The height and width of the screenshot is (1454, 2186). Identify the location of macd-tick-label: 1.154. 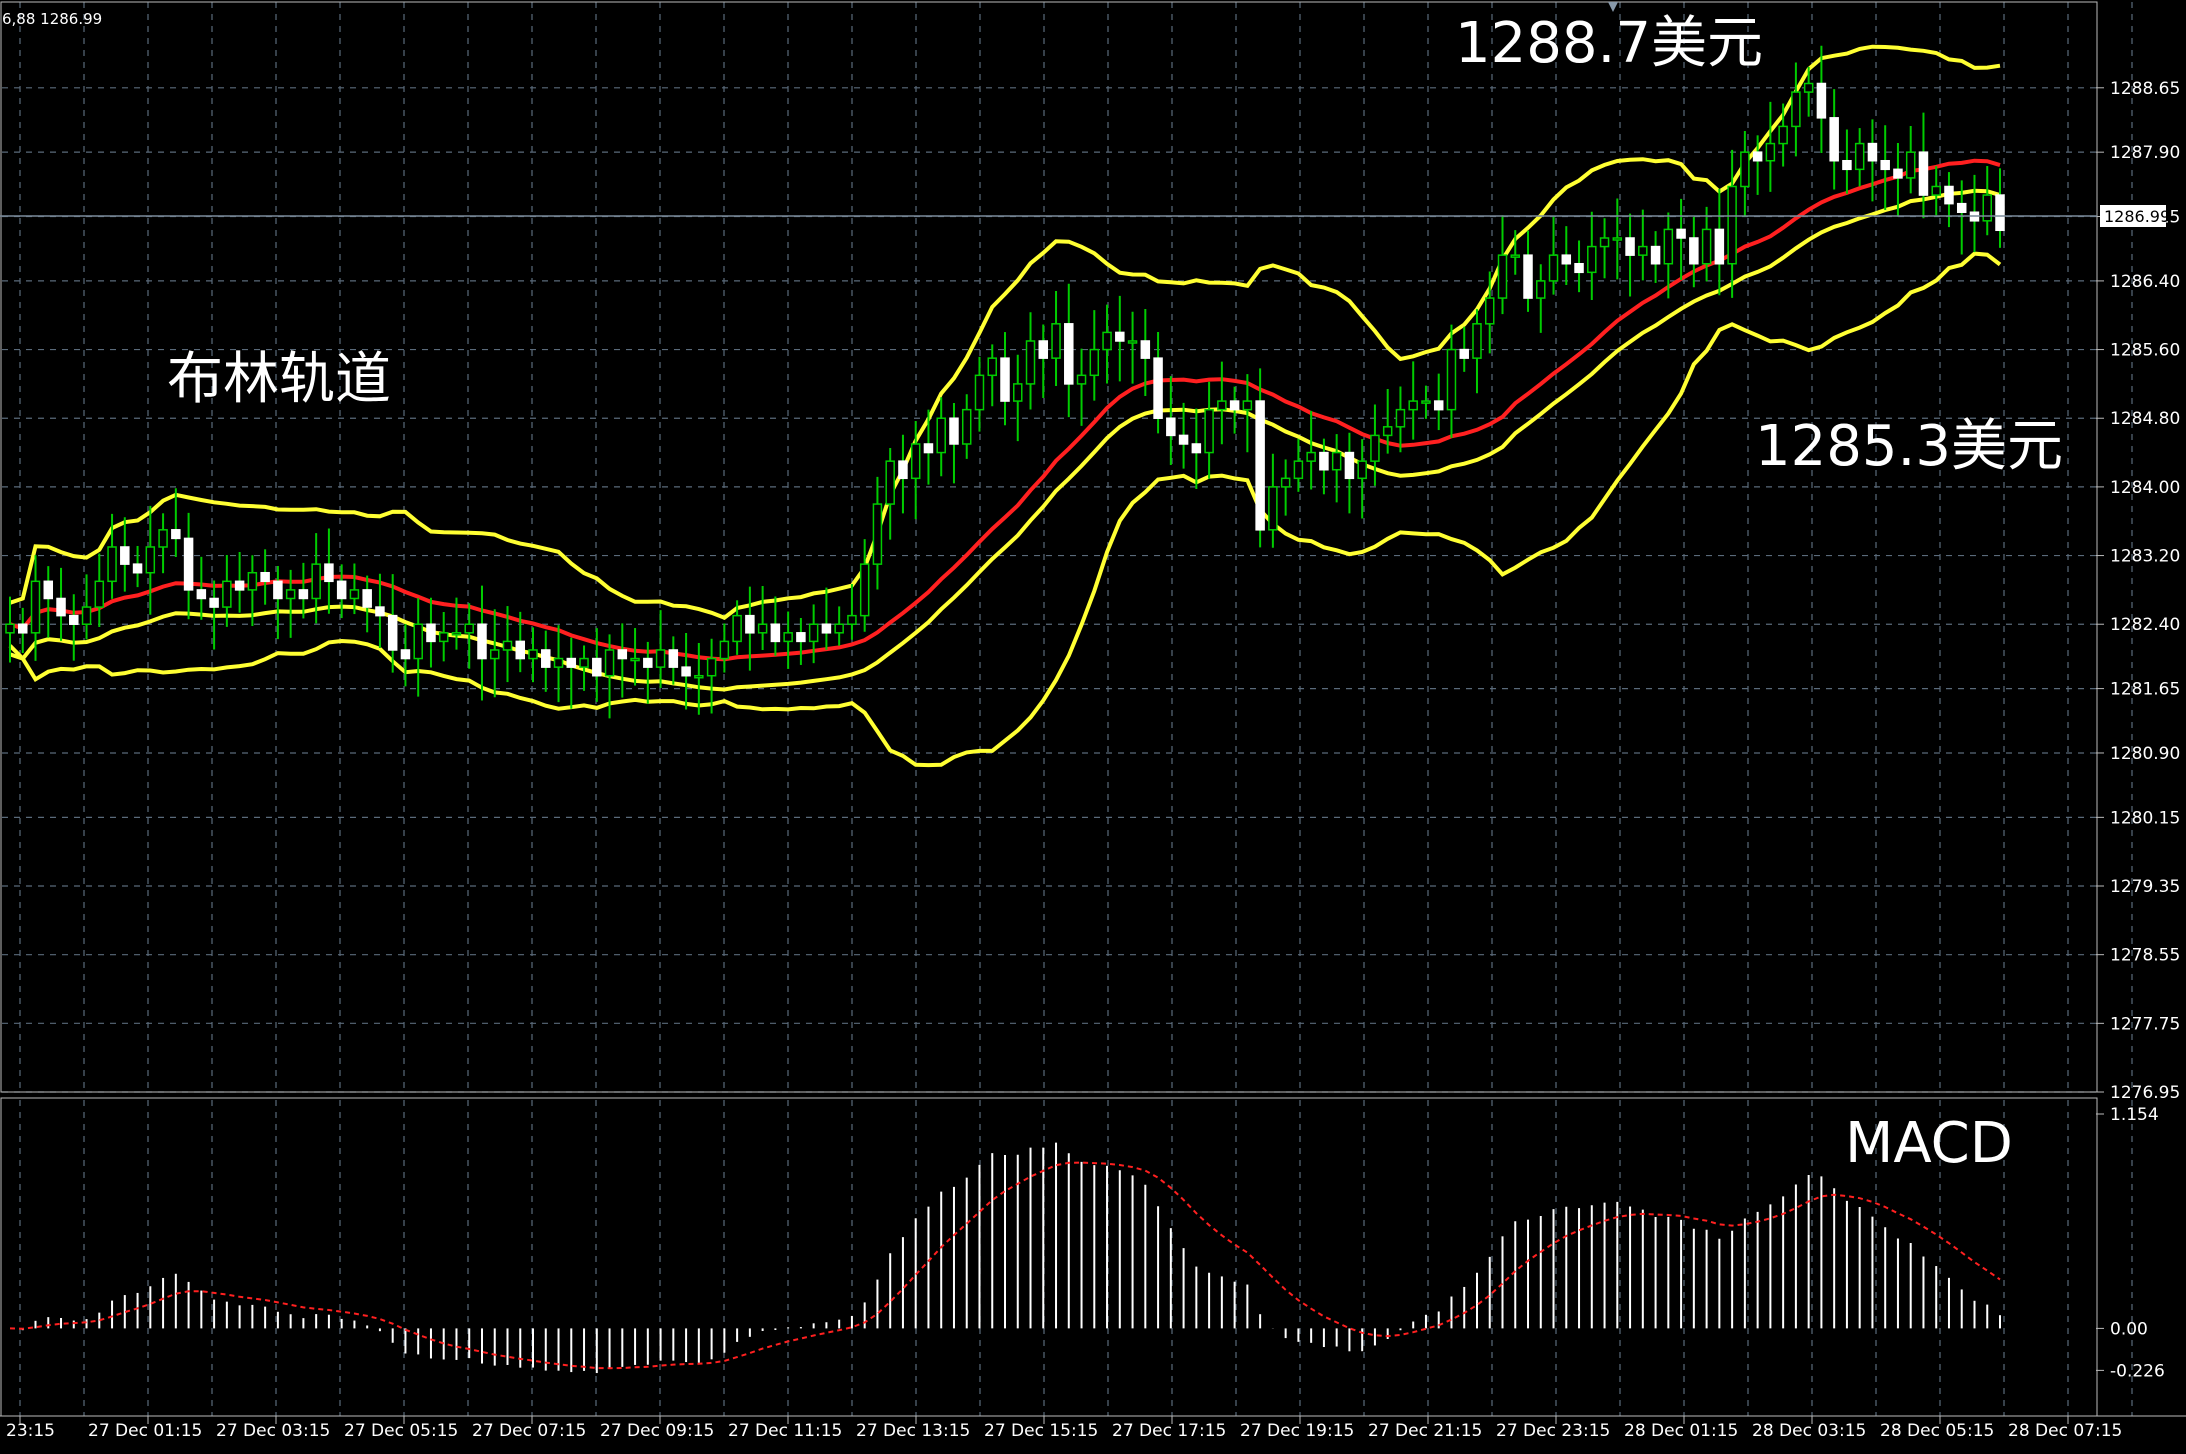
(2134, 1115).